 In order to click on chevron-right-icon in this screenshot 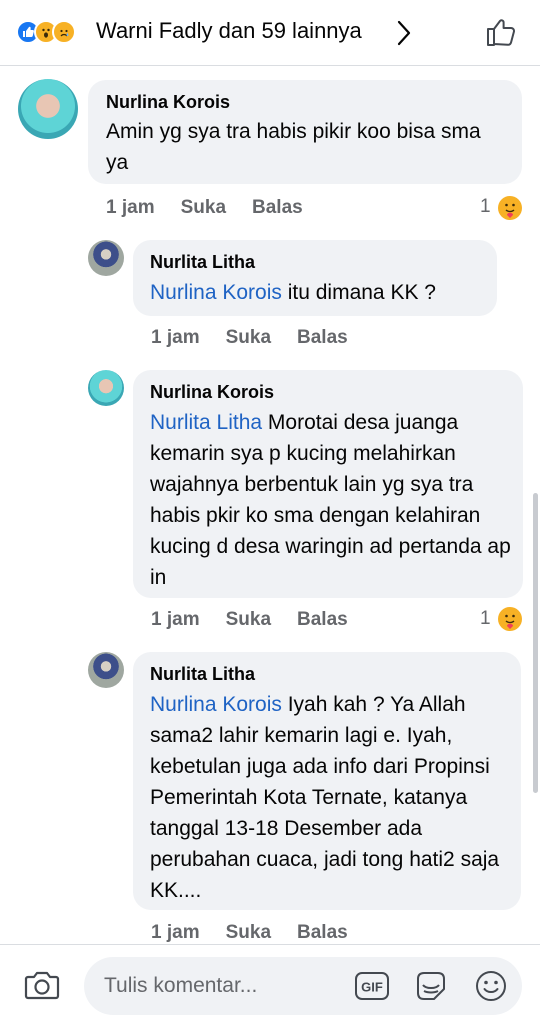, I will do `click(404, 33)`.